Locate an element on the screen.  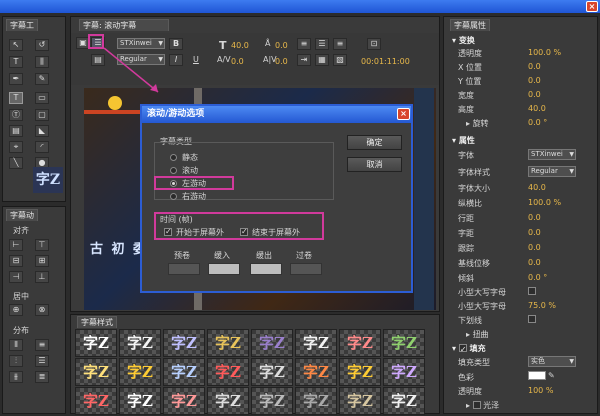
tracking-value: 0.0 is located at coordinates (281, 61).